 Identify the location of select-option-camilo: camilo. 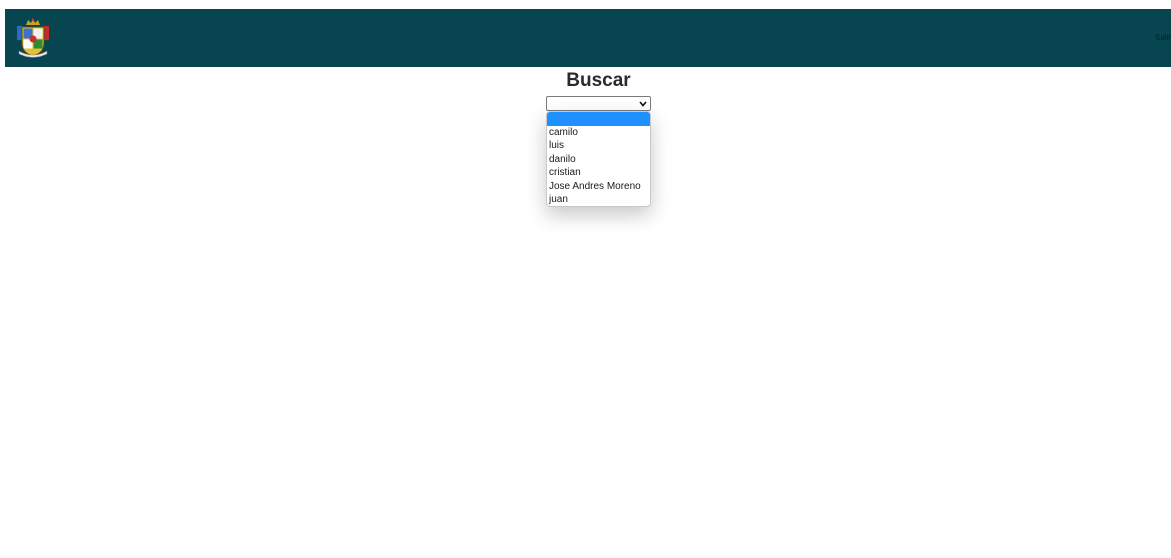
(598, 133).